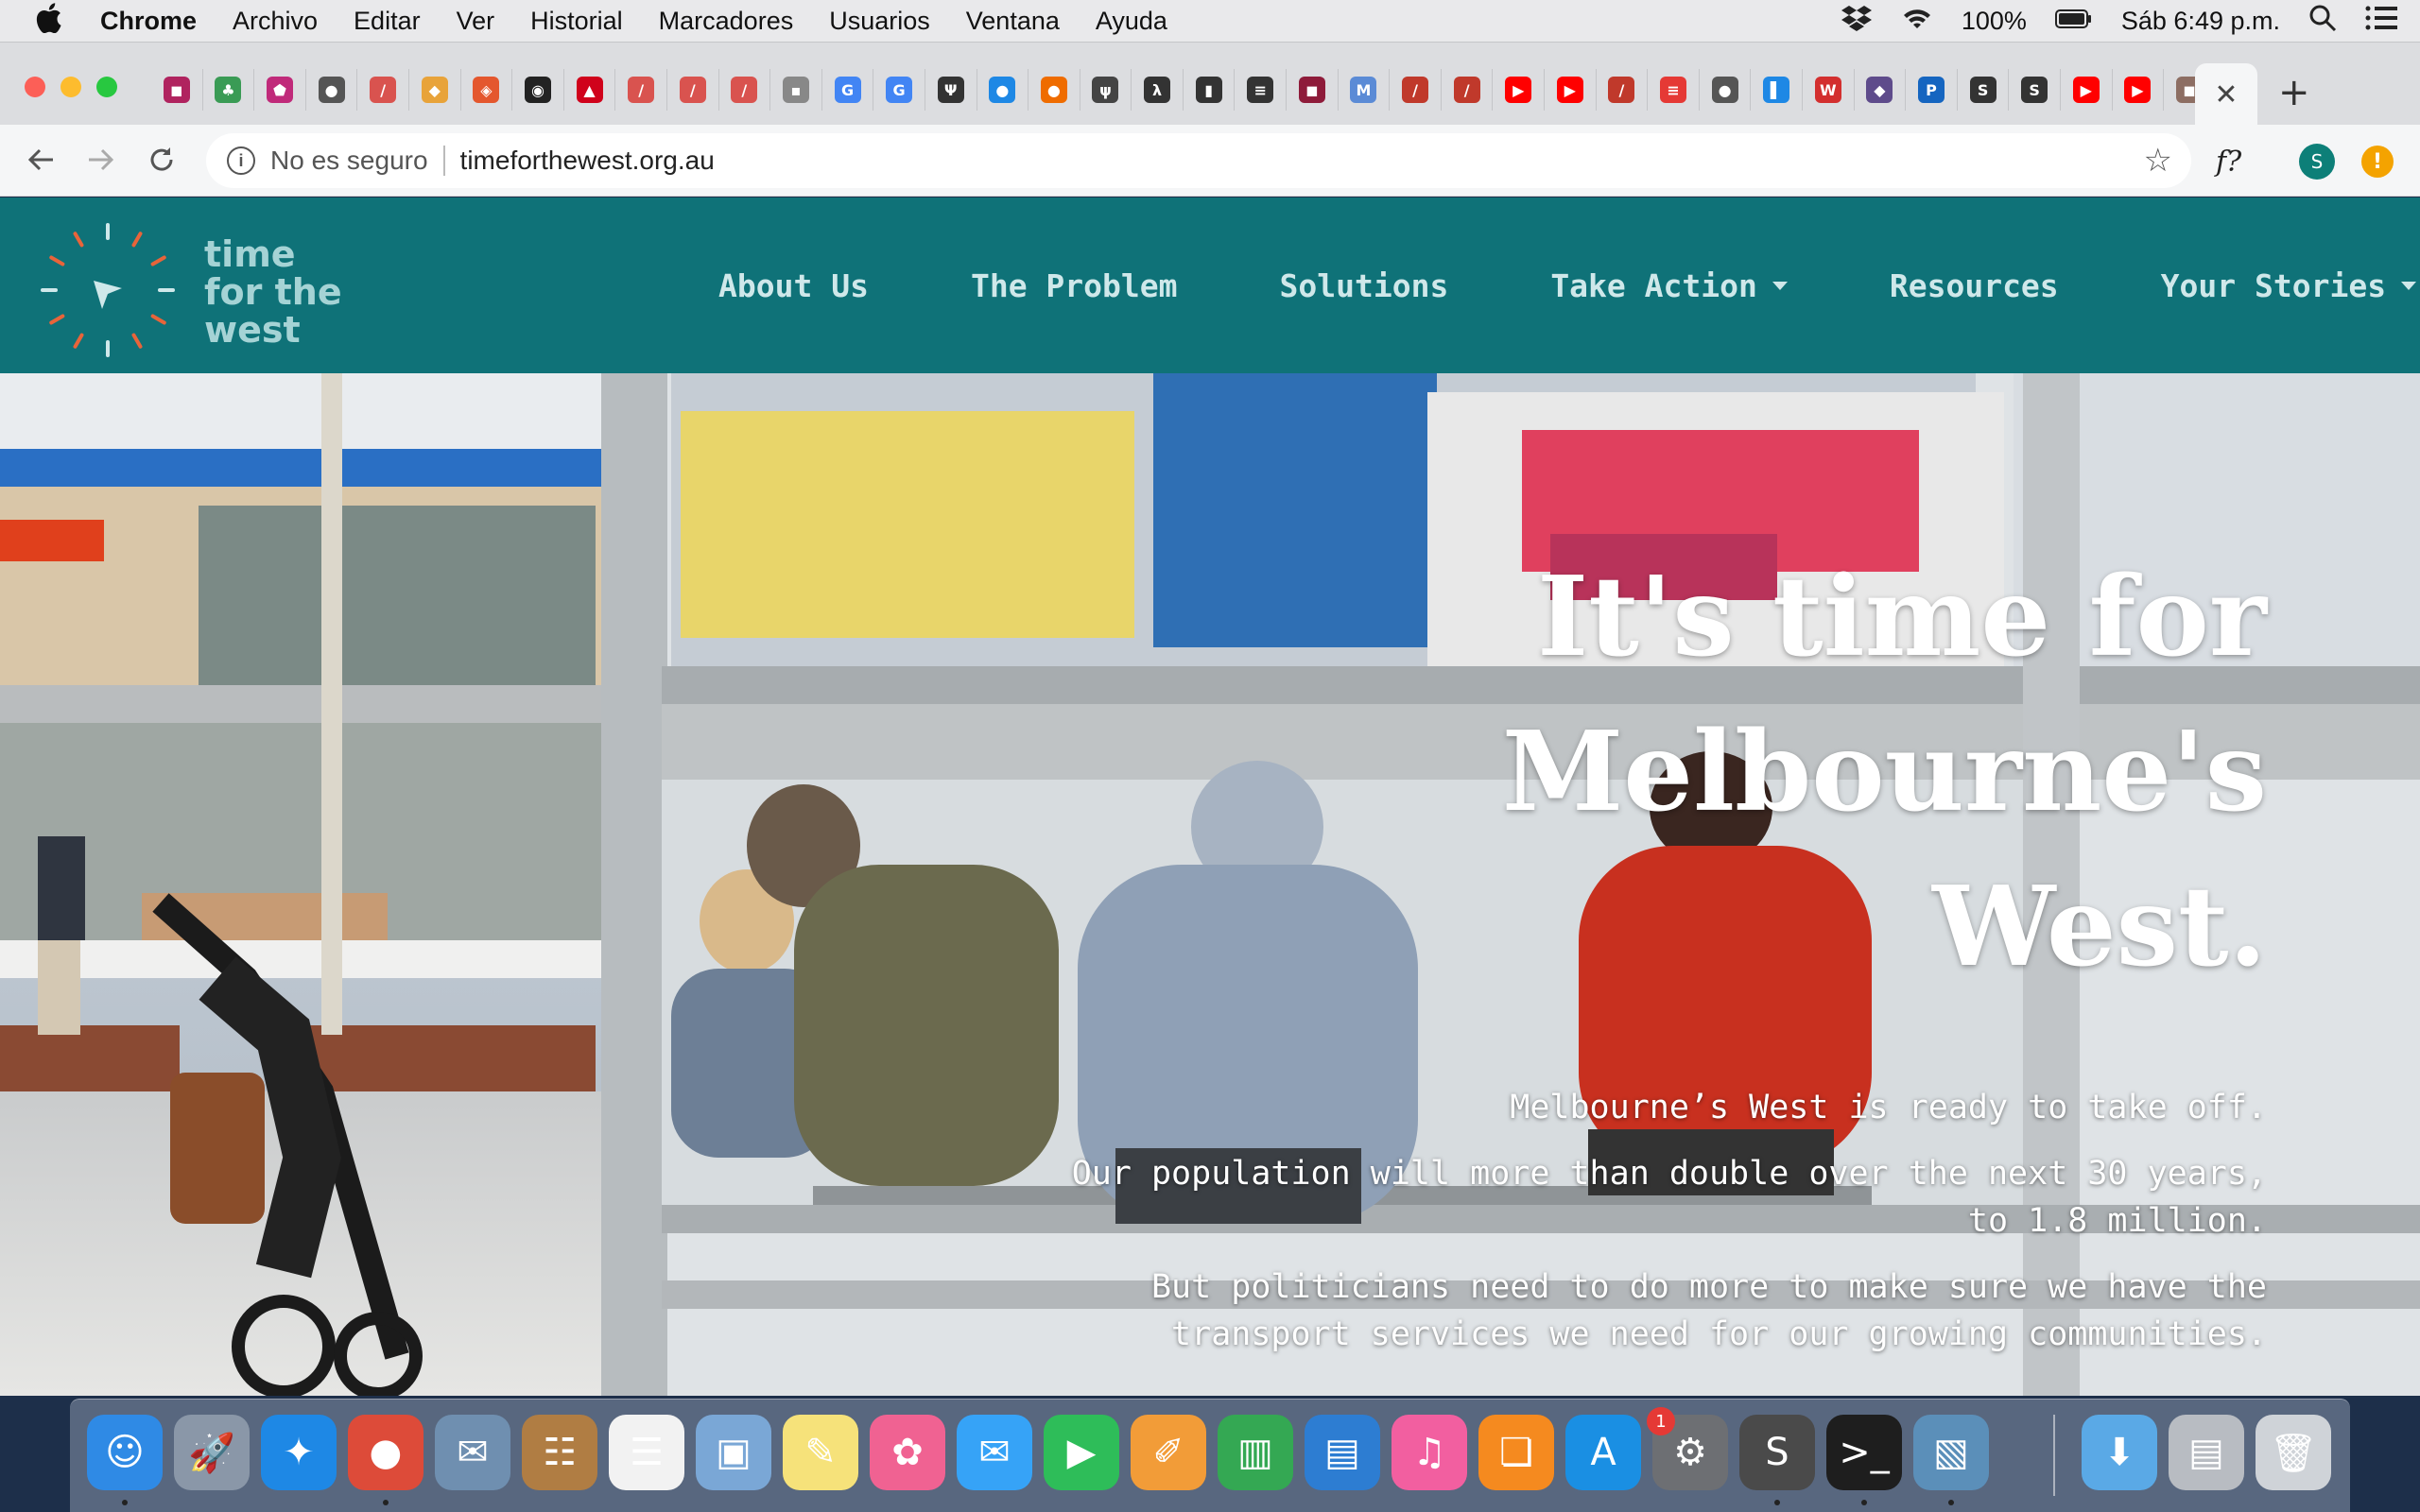 This screenshot has width=2420, height=1512. I want to click on pinned-tab: ▮, so click(1210, 90).